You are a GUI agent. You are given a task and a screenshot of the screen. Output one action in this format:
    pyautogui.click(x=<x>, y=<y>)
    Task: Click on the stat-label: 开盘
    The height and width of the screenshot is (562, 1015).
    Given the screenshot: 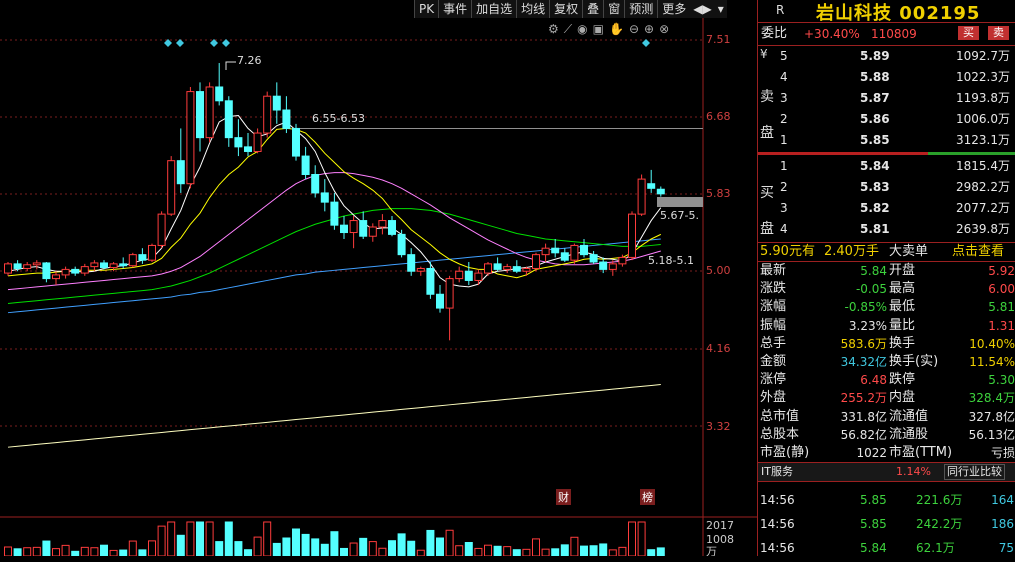 What is the action you would take?
    pyautogui.click(x=902, y=270)
    